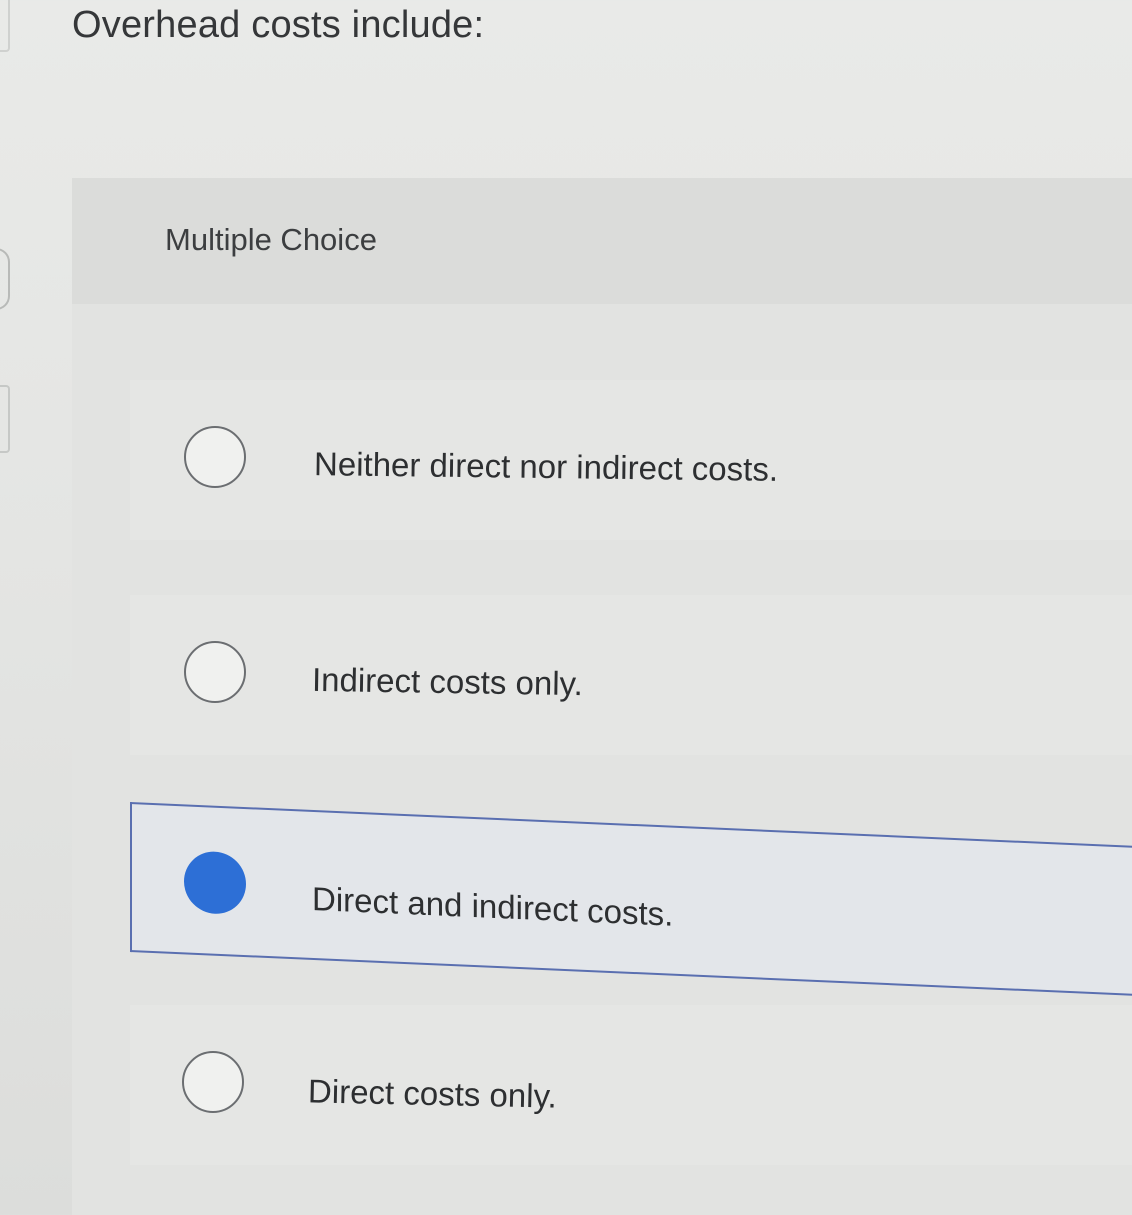 This screenshot has width=1132, height=1215. What do you see at coordinates (5, 419) in the screenshot?
I see `adjacent-box-edge` at bounding box center [5, 419].